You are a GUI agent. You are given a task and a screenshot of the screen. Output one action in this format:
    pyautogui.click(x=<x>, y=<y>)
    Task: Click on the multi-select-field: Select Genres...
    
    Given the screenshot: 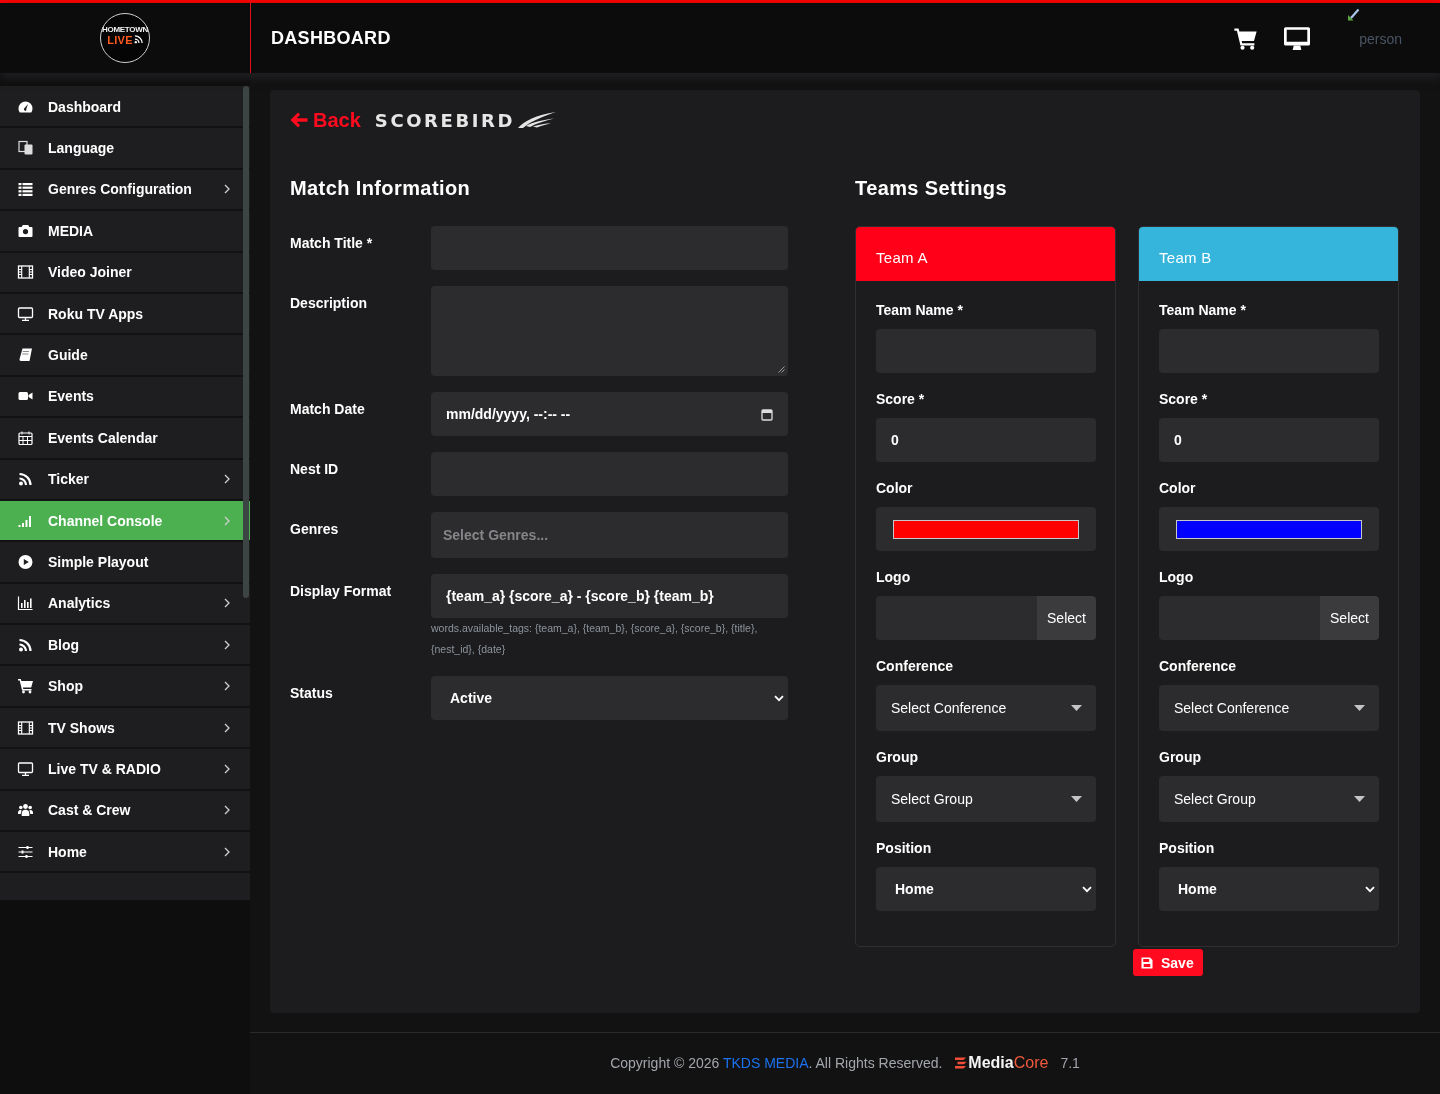 What is the action you would take?
    pyautogui.click(x=609, y=535)
    